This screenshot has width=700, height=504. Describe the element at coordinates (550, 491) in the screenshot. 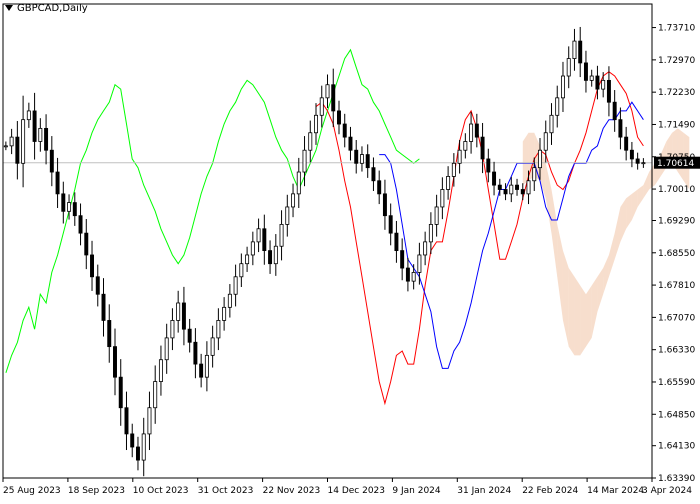

I see `date-axis-label: 22 Feb 2024` at that location.